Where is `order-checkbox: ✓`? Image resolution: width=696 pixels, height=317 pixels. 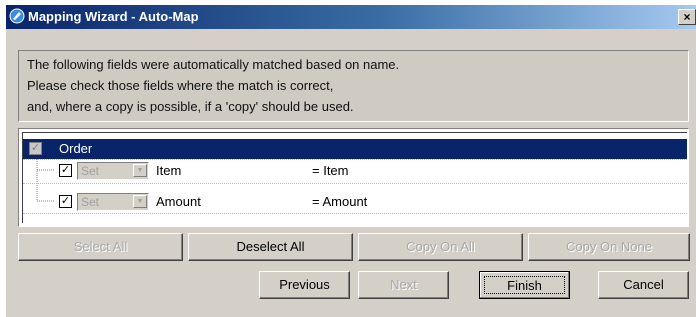
order-checkbox: ✓ is located at coordinates (35, 148).